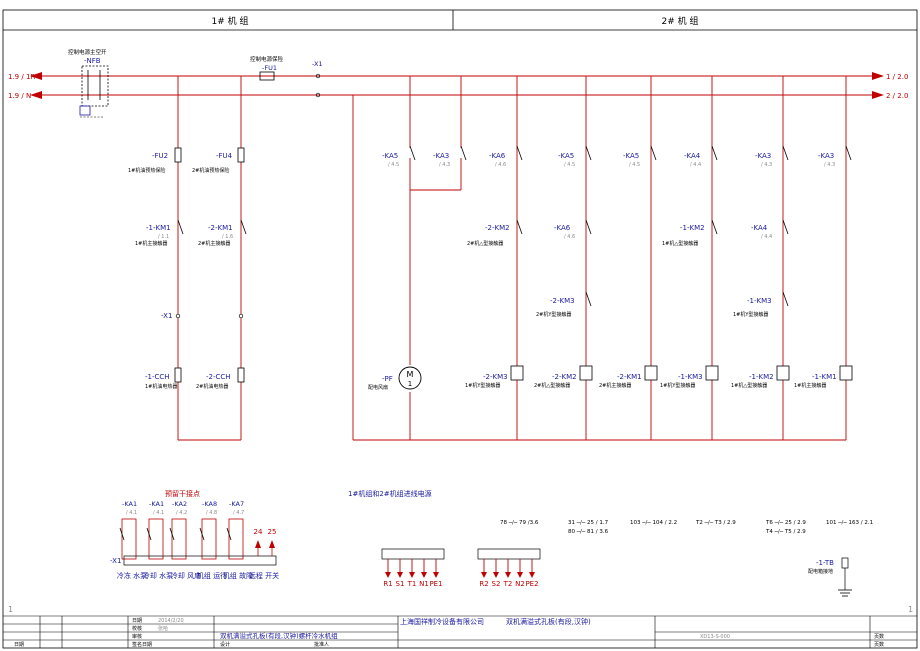 This screenshot has width=920, height=651. Describe the element at coordinates (497, 156) in the screenshot. I see `top-contact-tag: -KA6` at that location.